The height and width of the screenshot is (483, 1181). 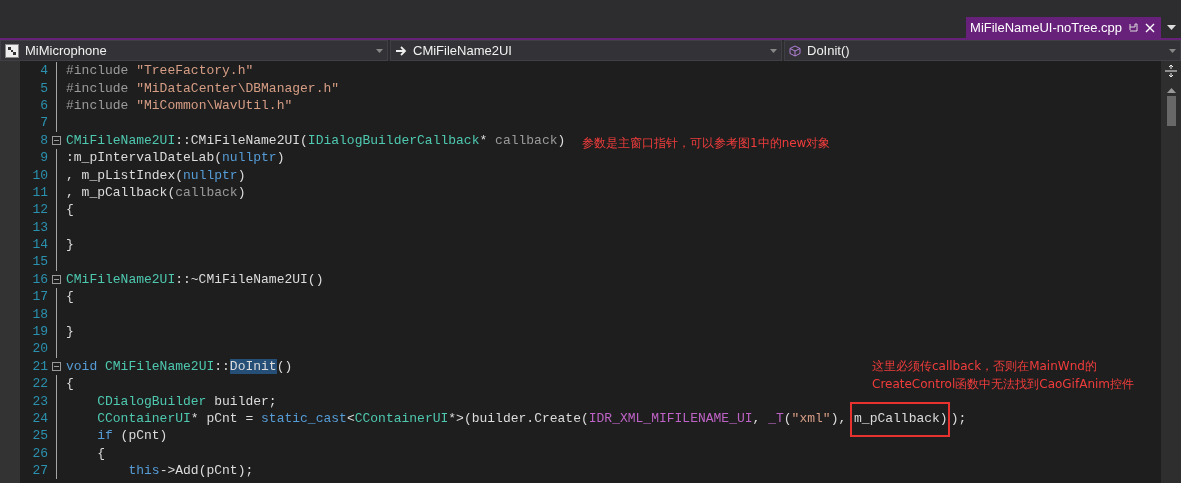 What do you see at coordinates (144, 158) in the screenshot?
I see `code-token: :m_pIntervalDateLab(` at bounding box center [144, 158].